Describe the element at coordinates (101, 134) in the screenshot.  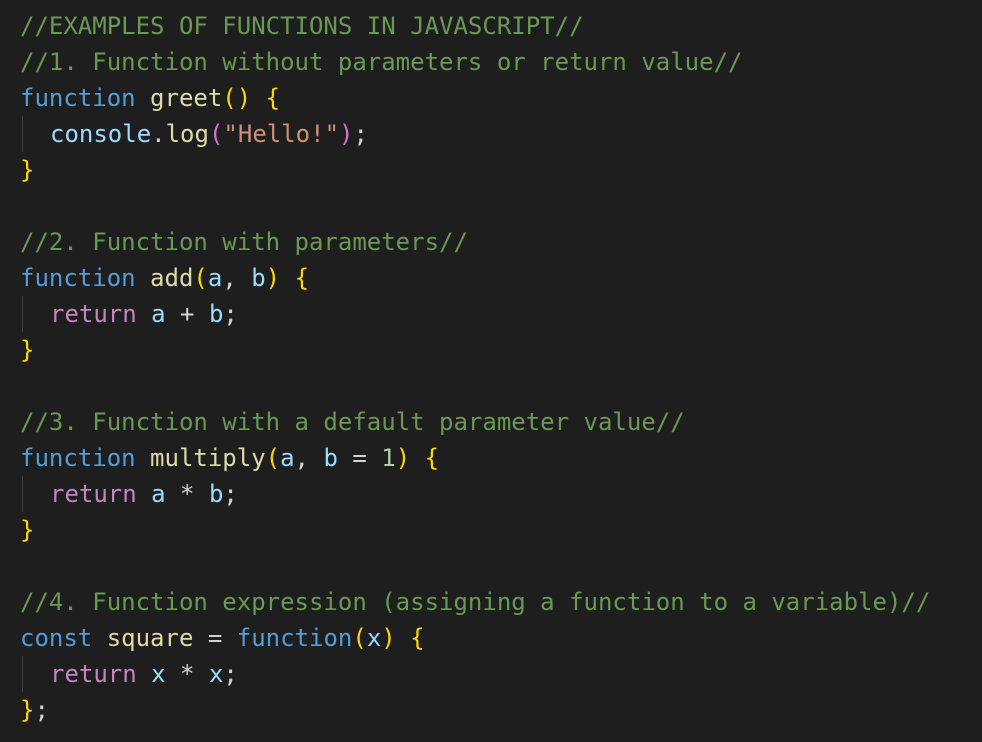
I see `variable-console: console` at that location.